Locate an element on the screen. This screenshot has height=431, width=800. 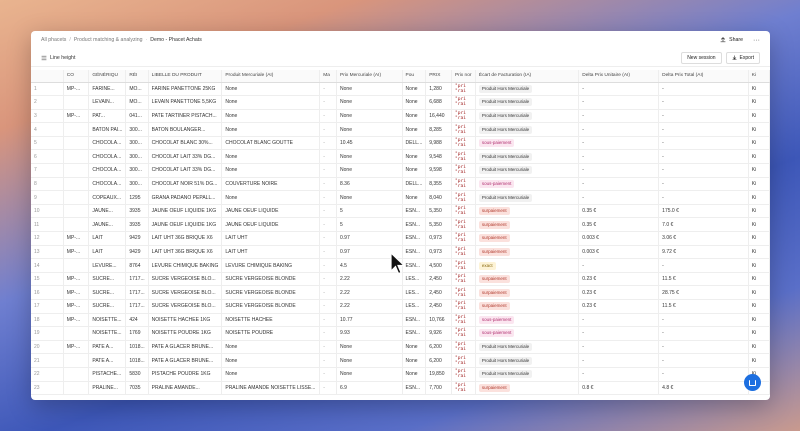
cell-n: 15 is located at coordinates (47, 279).